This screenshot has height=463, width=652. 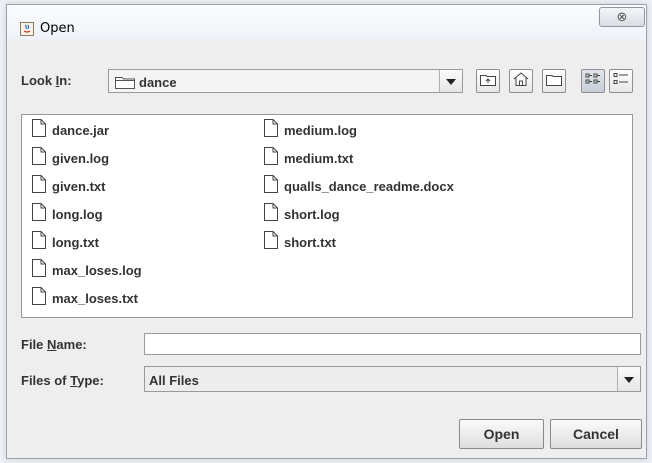 I want to click on file-list-item: max_loses.txt, so click(x=85, y=298).